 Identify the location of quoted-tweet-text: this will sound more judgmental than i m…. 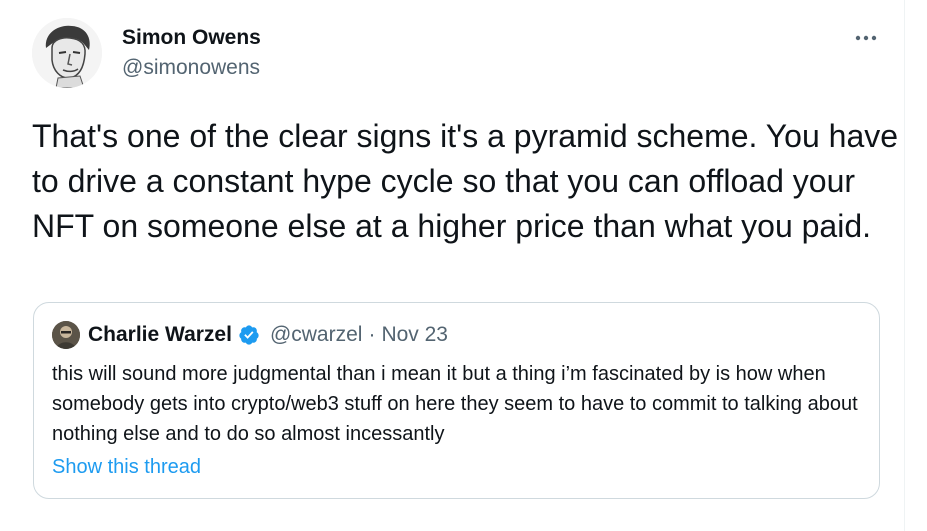
(455, 404).